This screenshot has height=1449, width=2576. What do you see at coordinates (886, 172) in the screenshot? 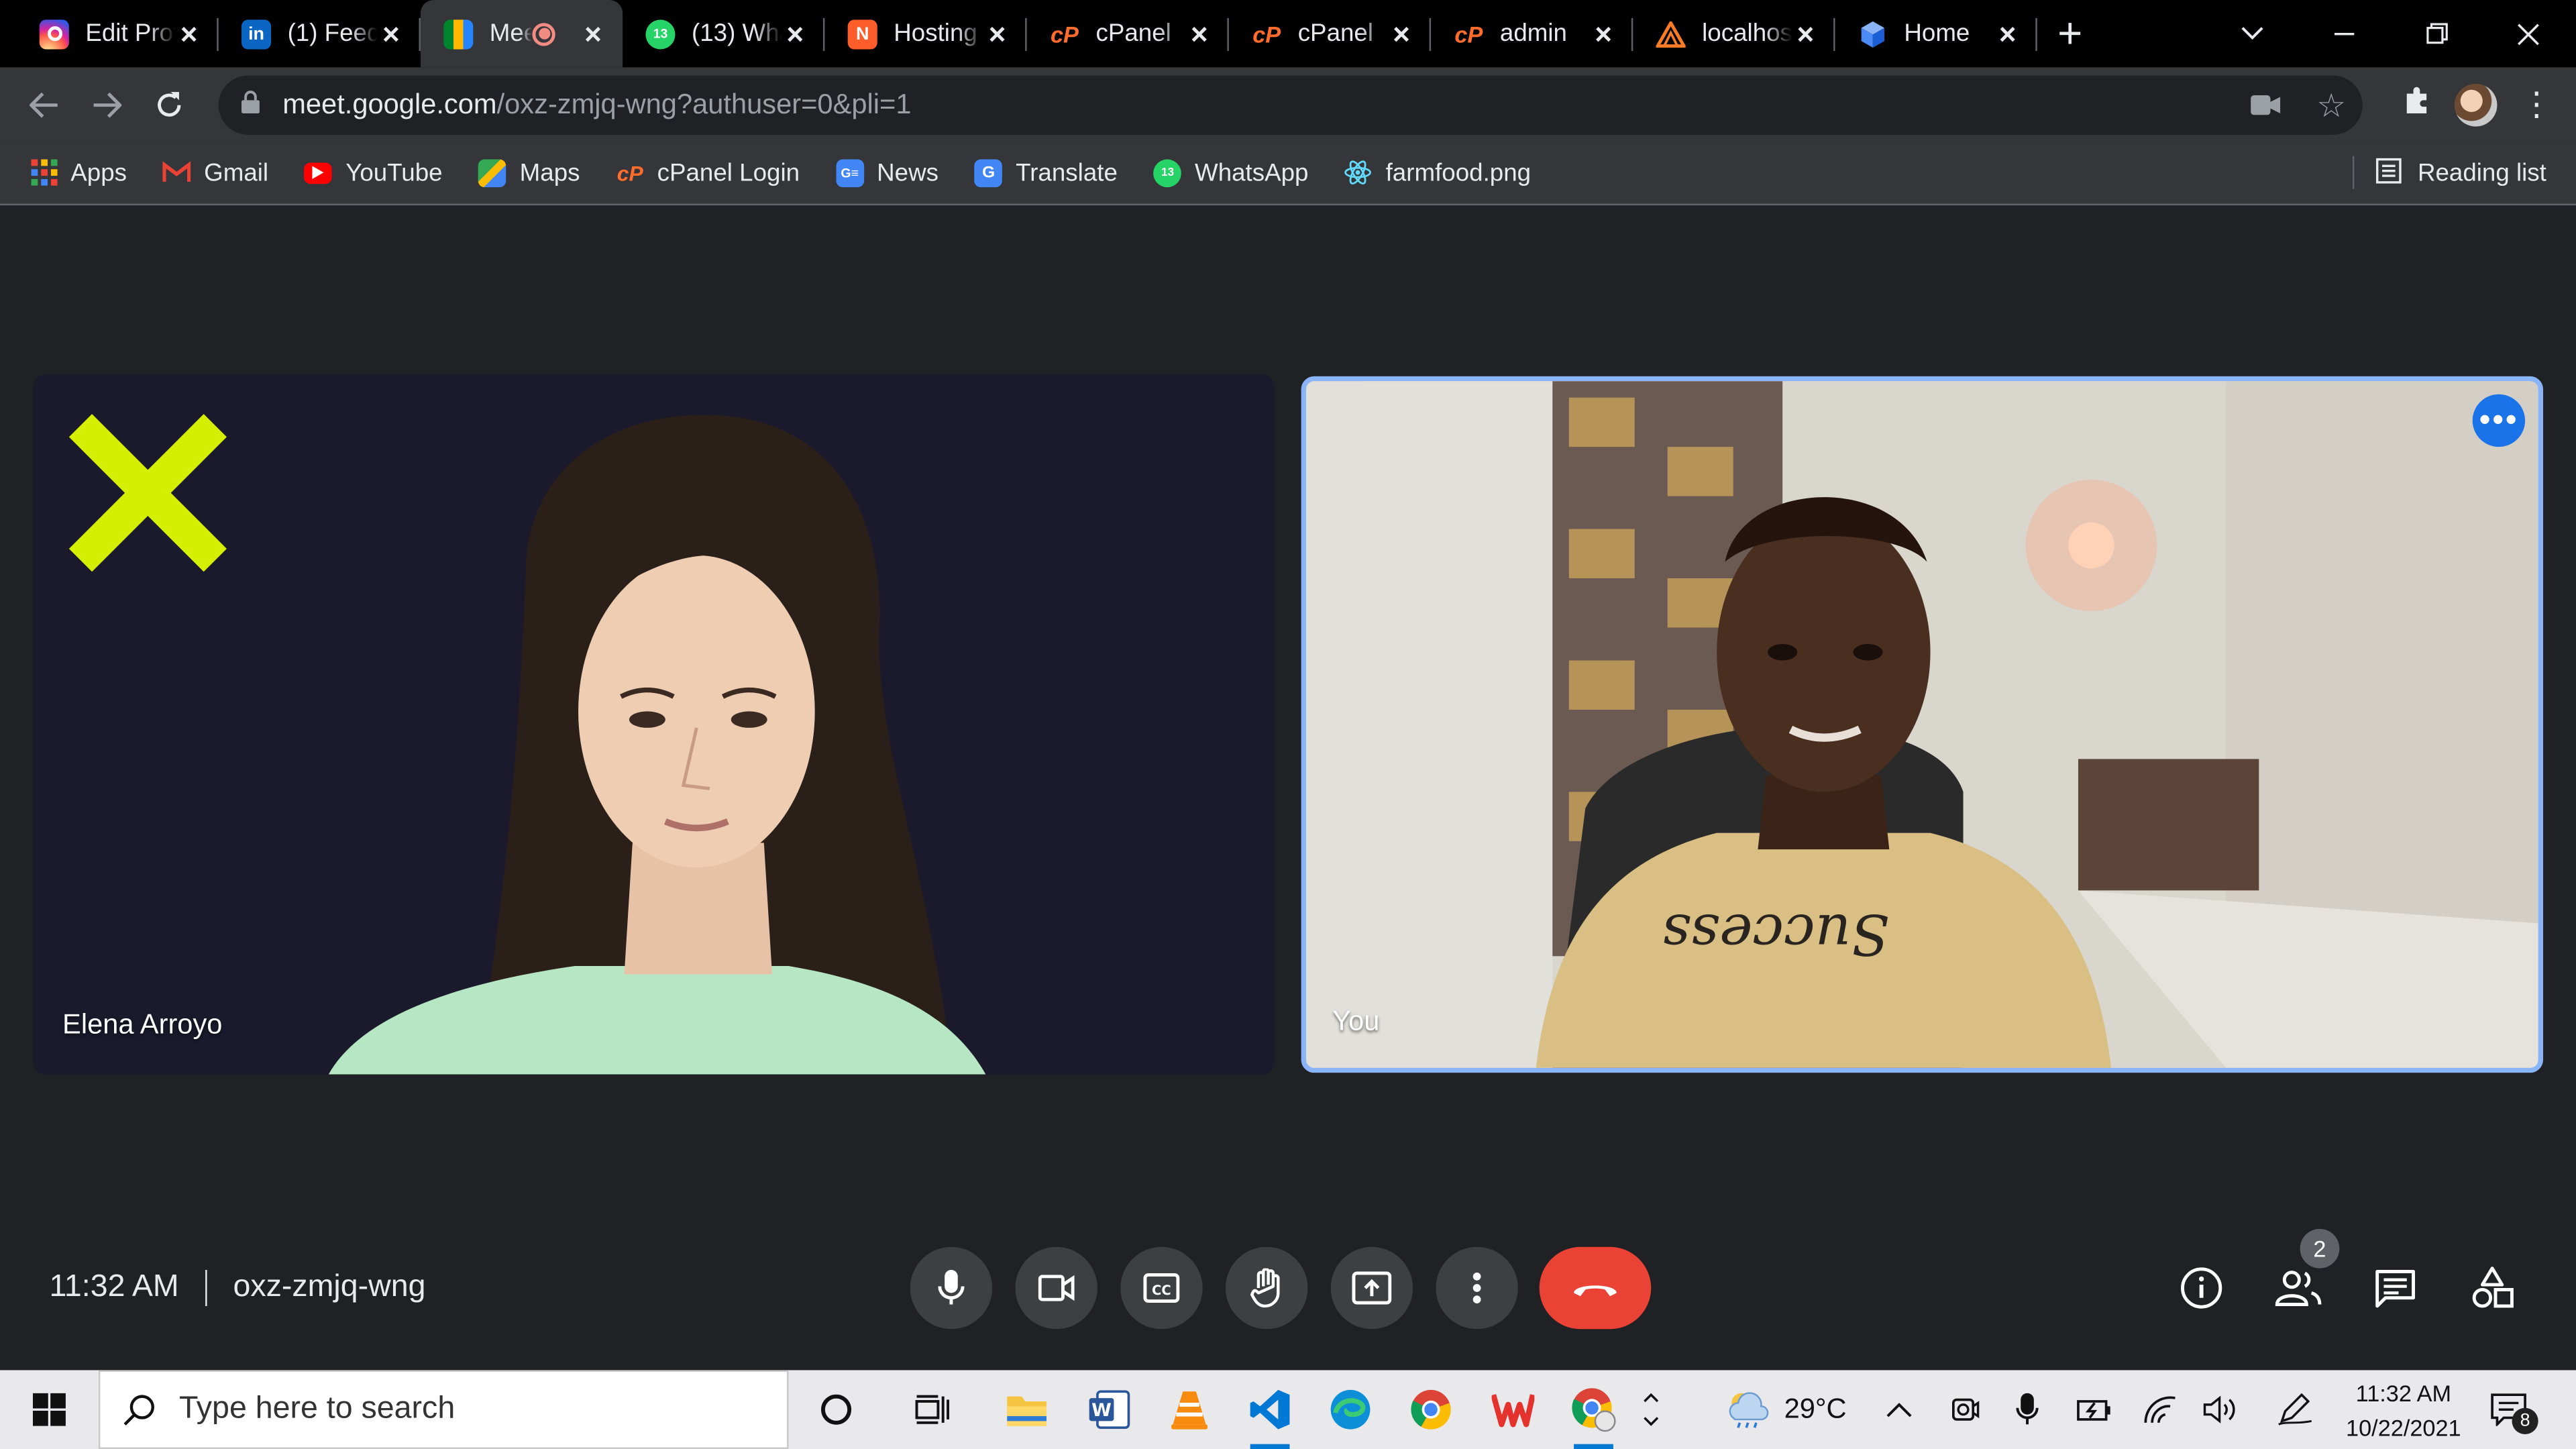
I see `bookmark-news: G≡ News` at bounding box center [886, 172].